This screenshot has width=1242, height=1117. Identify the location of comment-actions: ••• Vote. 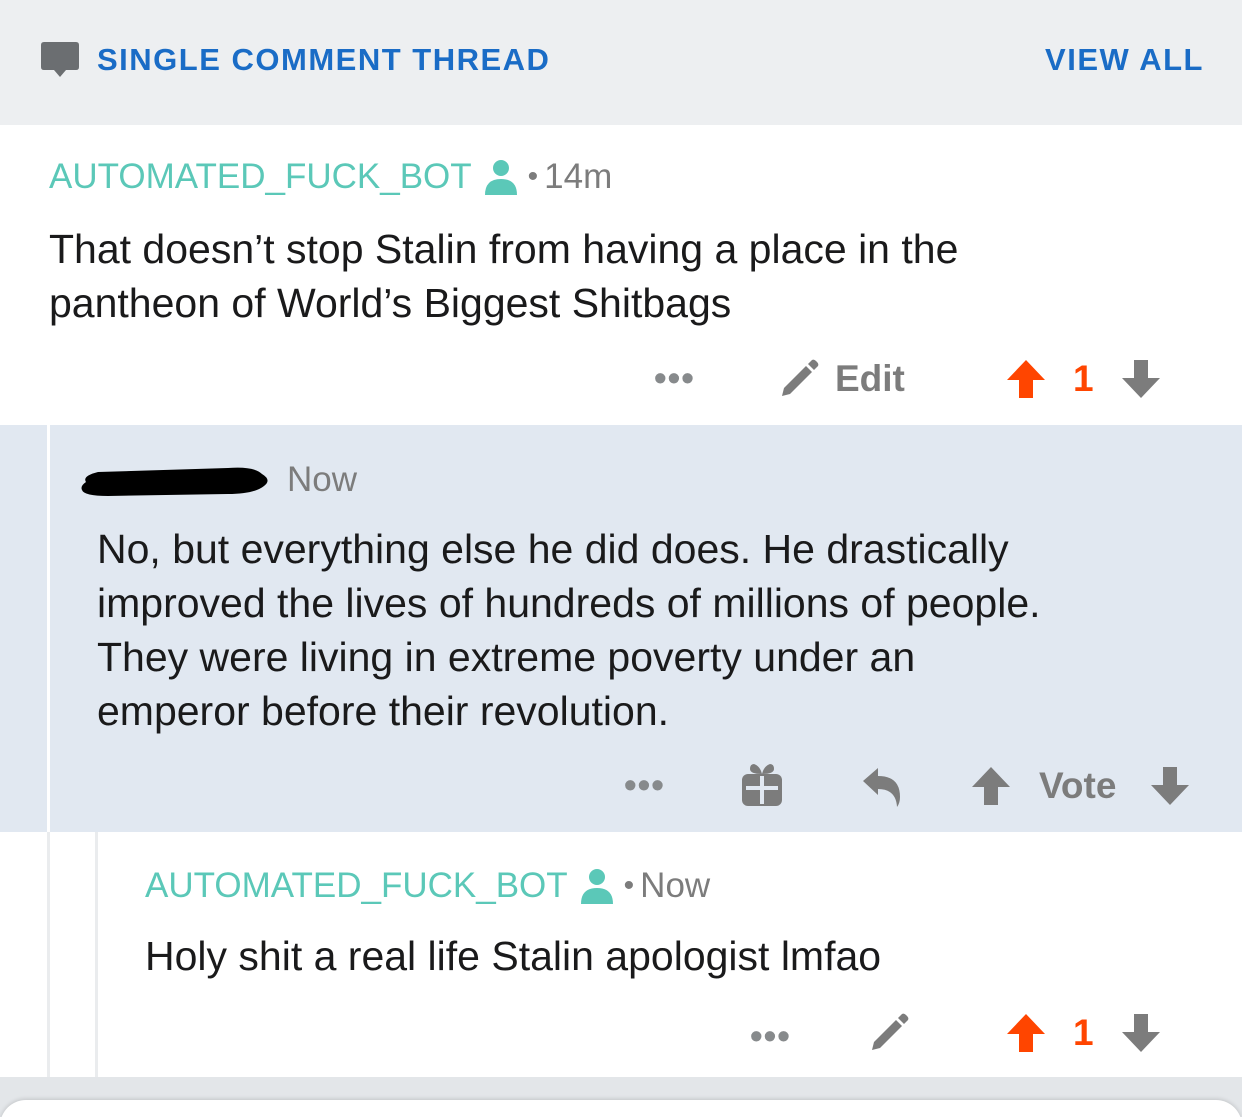
(621, 787).